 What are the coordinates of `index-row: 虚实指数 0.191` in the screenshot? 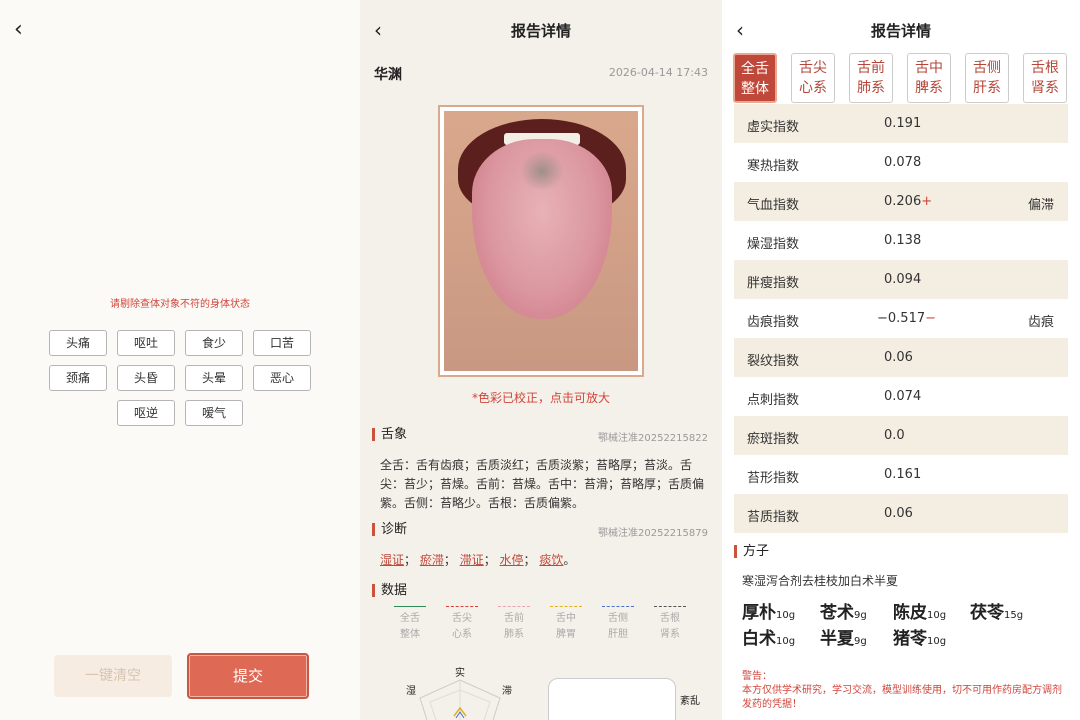 It's located at (901, 123).